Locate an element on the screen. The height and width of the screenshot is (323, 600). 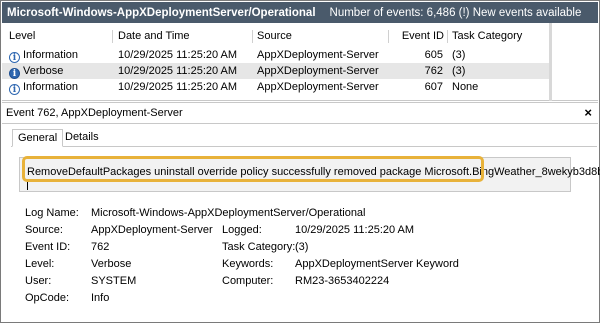
verbose-icon: i is located at coordinates (14, 73).